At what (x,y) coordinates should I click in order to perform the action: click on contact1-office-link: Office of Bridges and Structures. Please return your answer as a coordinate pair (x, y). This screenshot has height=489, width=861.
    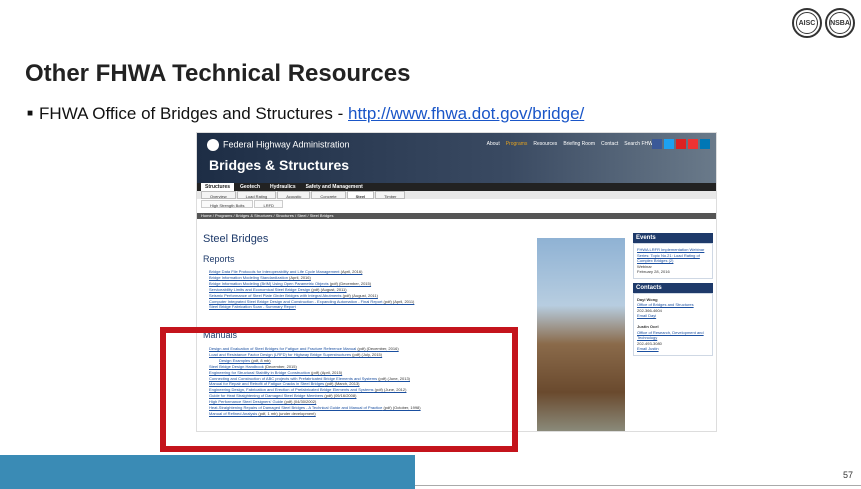
    Looking at the image, I should click on (665, 304).